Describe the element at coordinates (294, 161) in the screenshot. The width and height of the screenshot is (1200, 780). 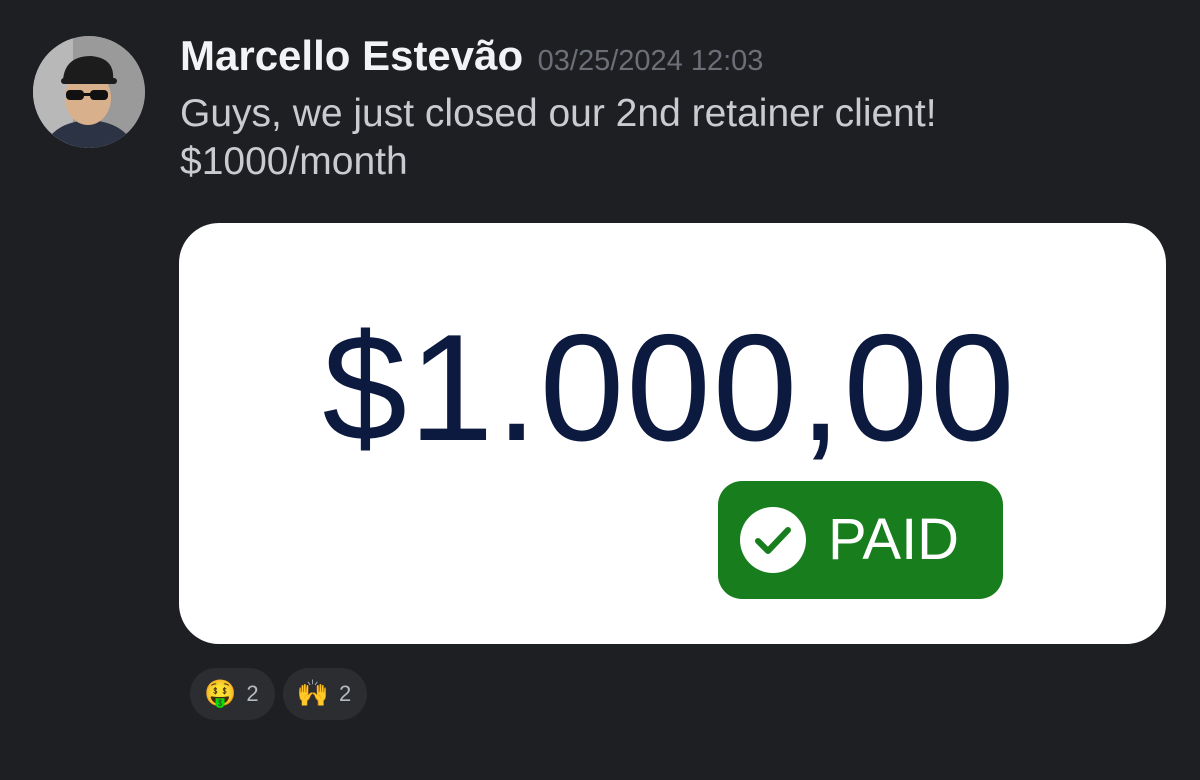
I see `message-line-2: $1000/month` at that location.